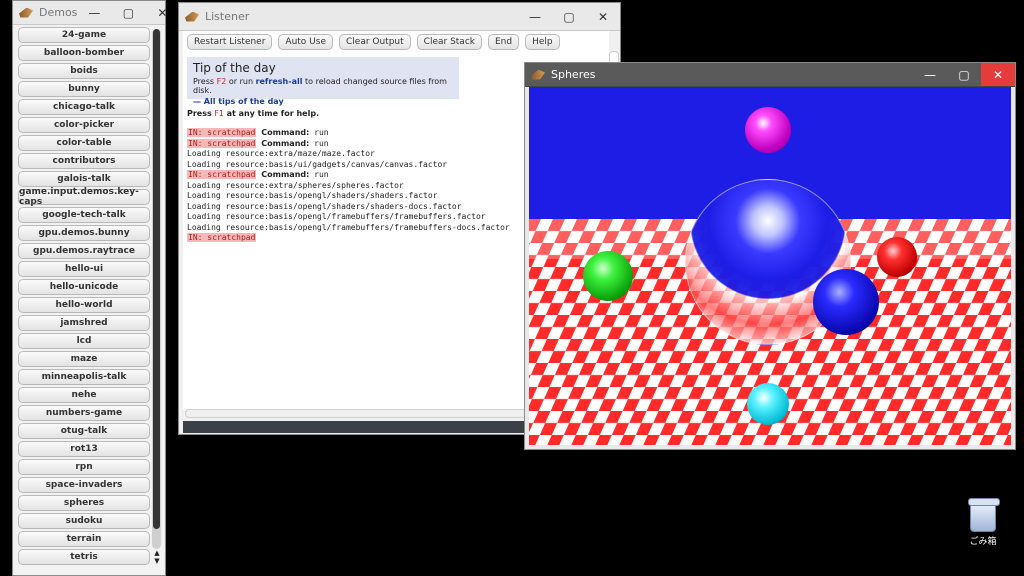  Describe the element at coordinates (542, 42) in the screenshot. I see `help-button: Help` at that location.